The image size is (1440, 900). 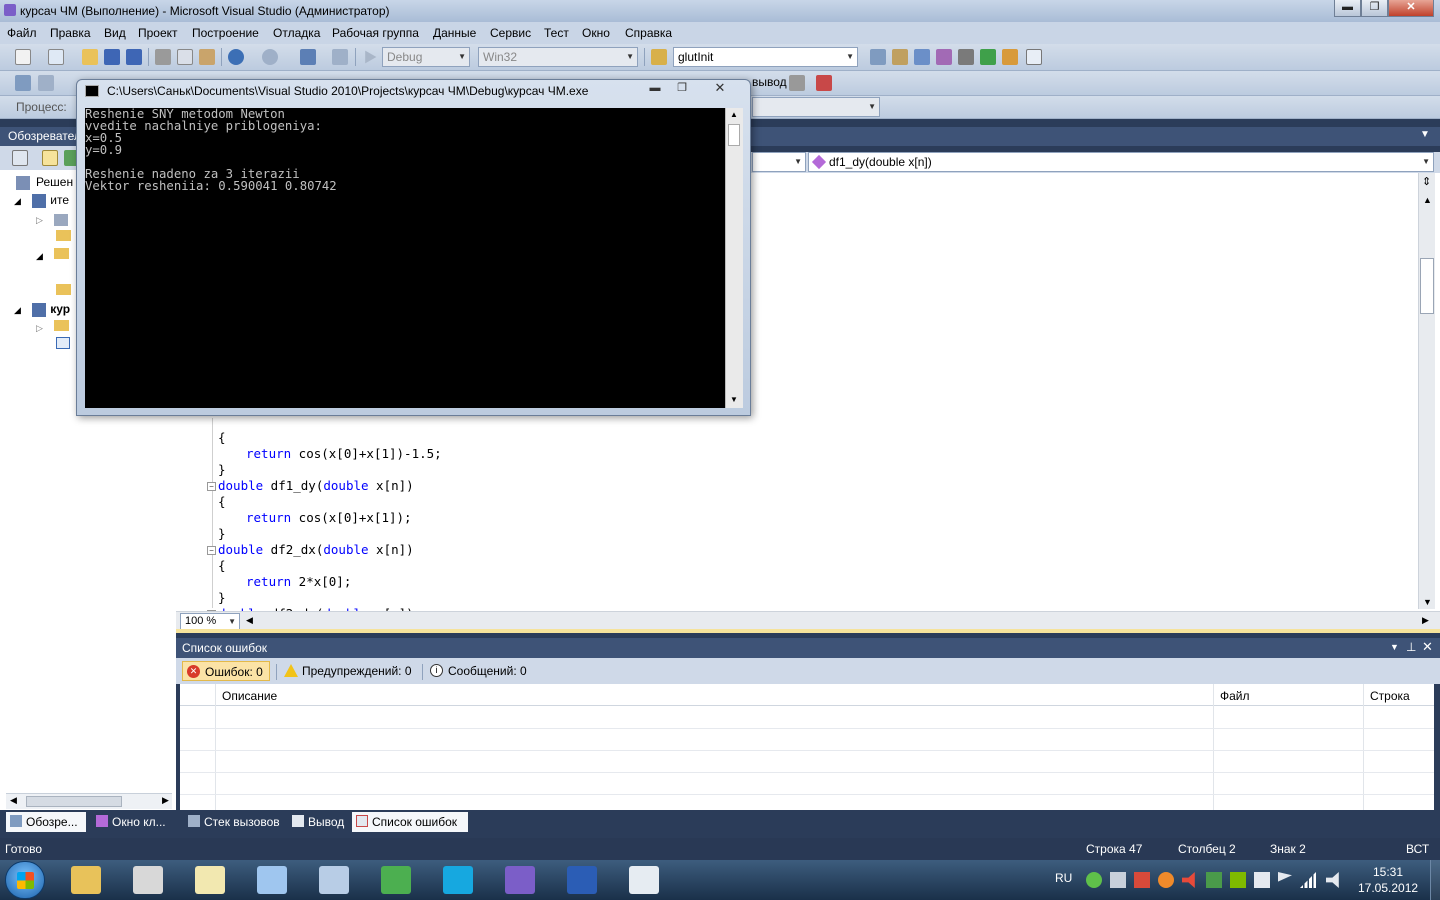 I want to click on editor-splitter, so click(x=808, y=631).